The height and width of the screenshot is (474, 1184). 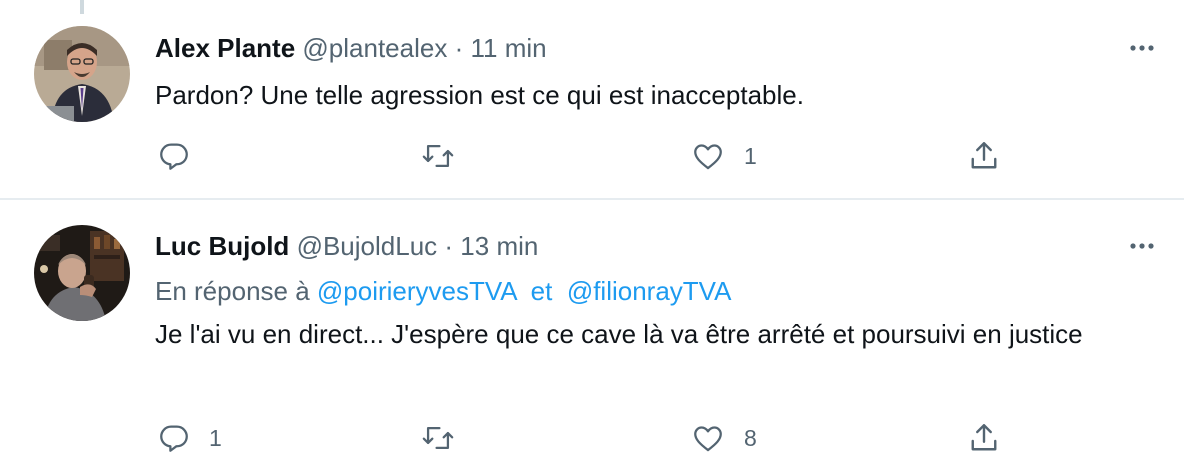 What do you see at coordinates (232, 291) in the screenshot?
I see `reply-prefix: En réponse à` at bounding box center [232, 291].